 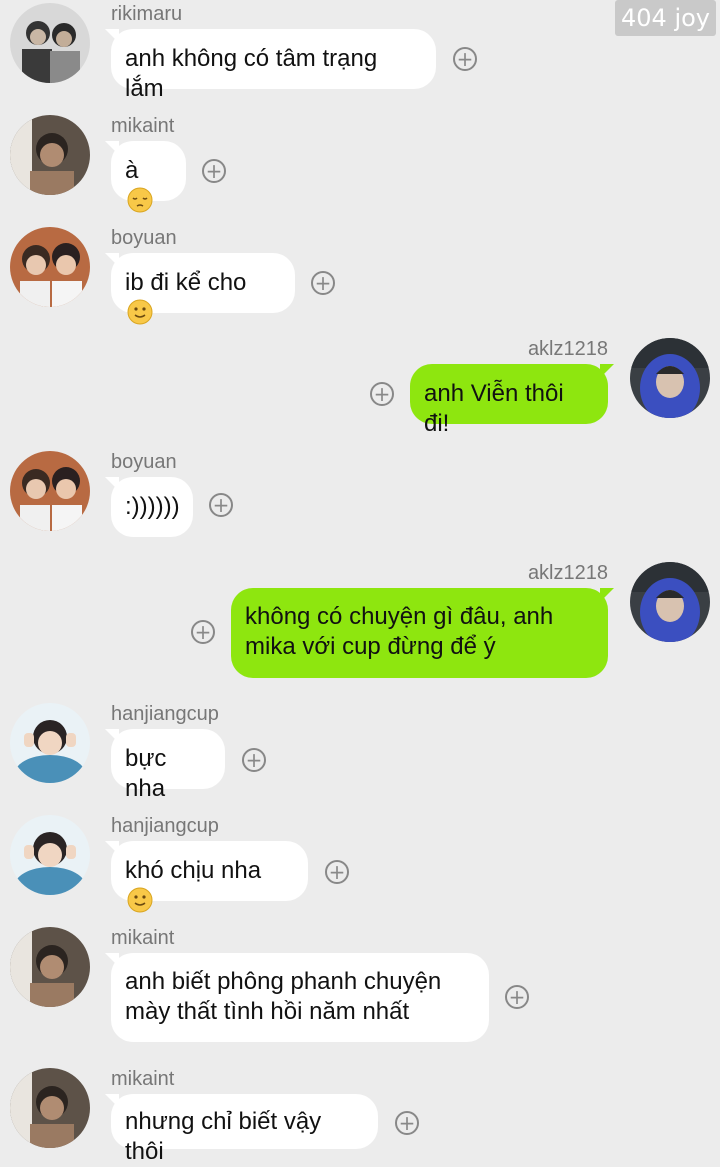 I want to click on message-text: ib đi kể cho, so click(x=186, y=282).